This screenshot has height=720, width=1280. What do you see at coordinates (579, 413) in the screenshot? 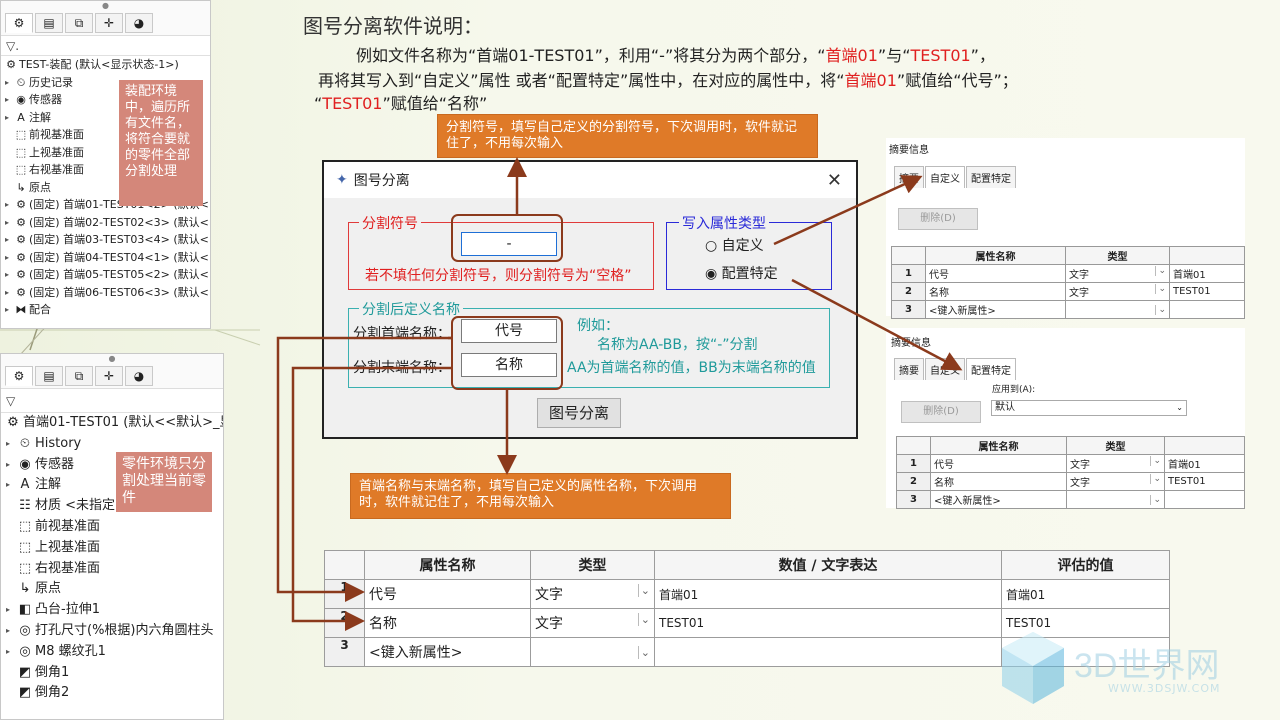
I see `split-run-button: 图号分离` at bounding box center [579, 413].